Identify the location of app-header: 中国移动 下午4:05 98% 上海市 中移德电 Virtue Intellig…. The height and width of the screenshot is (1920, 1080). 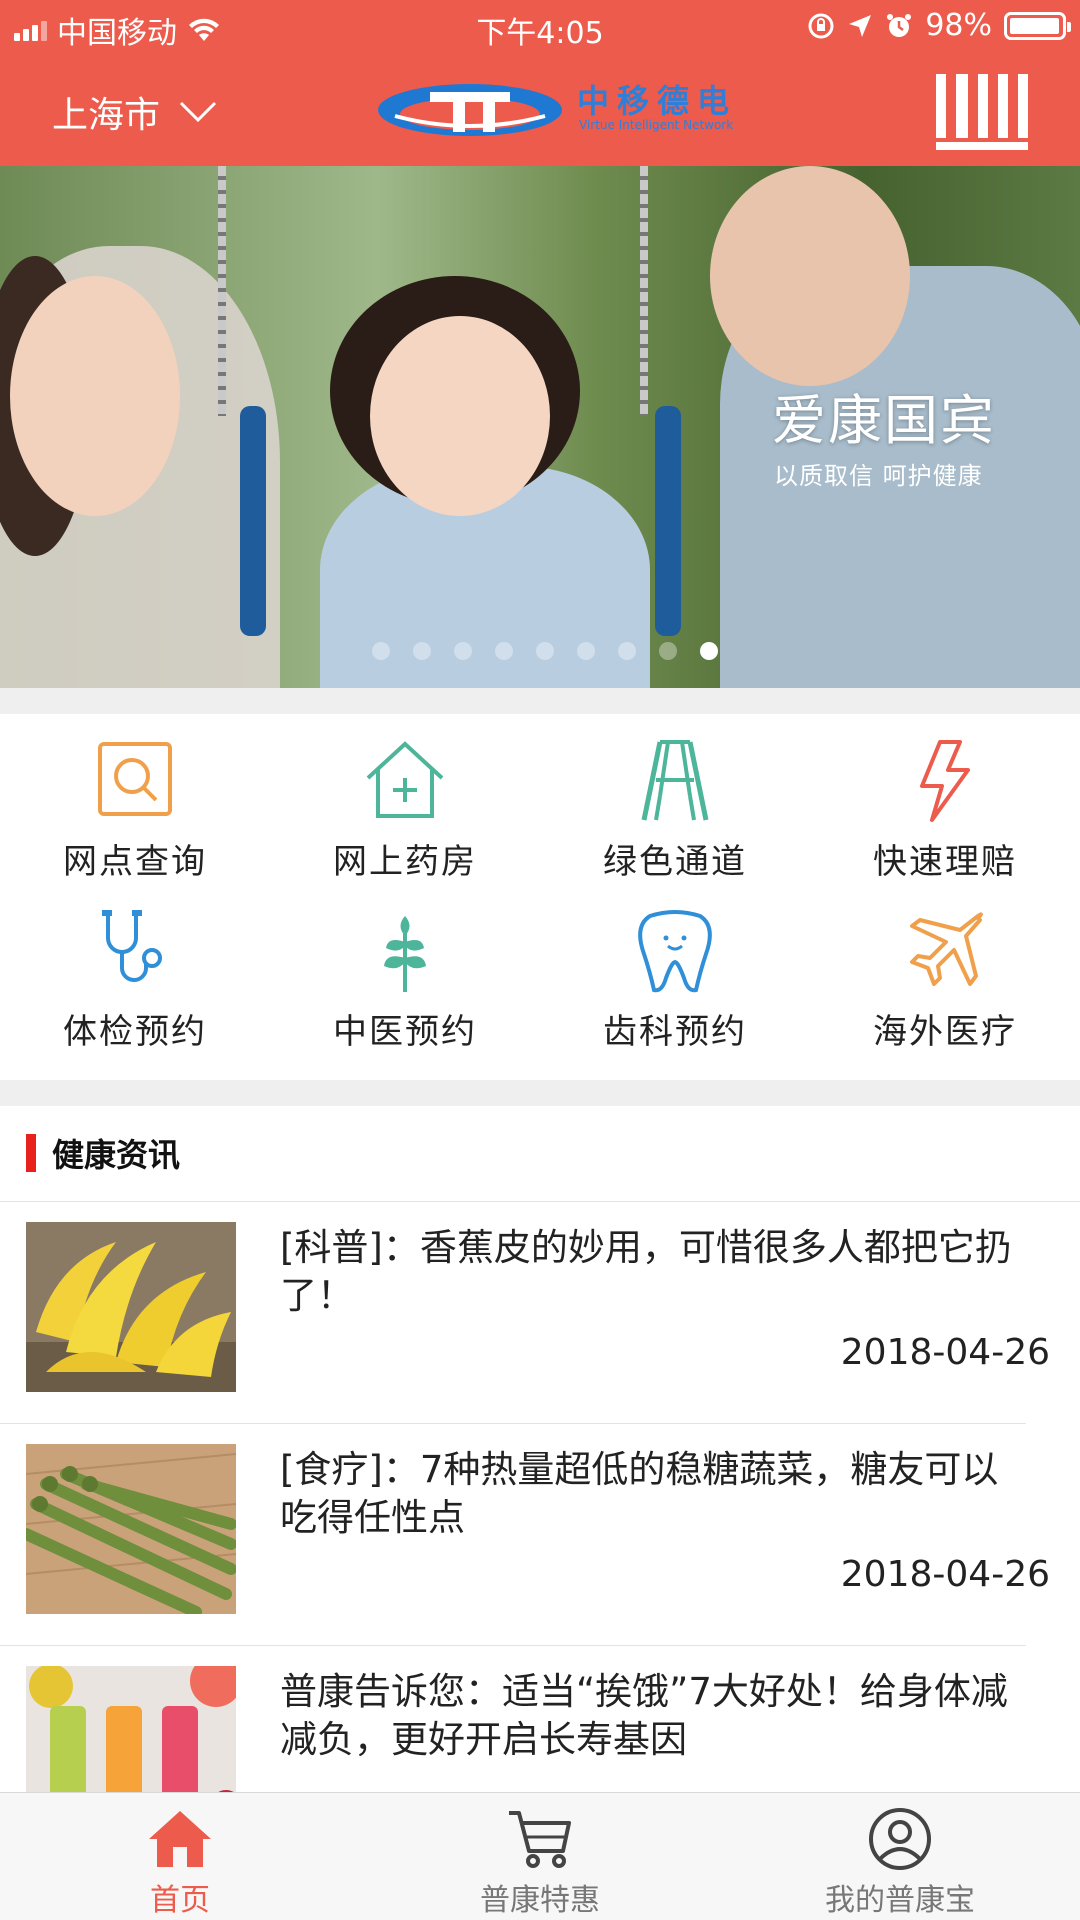
(540, 83).